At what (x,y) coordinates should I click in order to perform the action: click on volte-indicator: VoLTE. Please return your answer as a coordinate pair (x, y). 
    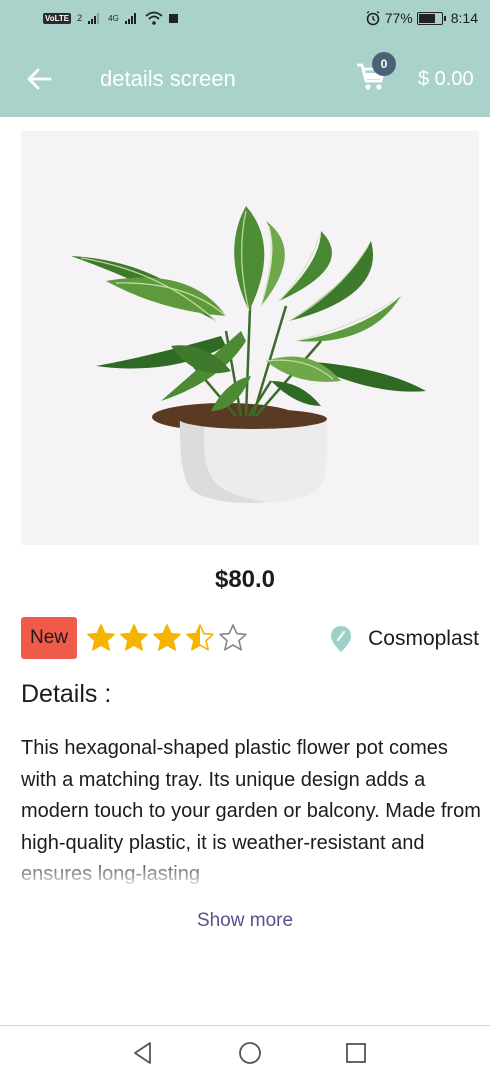
    Looking at the image, I should click on (57, 18).